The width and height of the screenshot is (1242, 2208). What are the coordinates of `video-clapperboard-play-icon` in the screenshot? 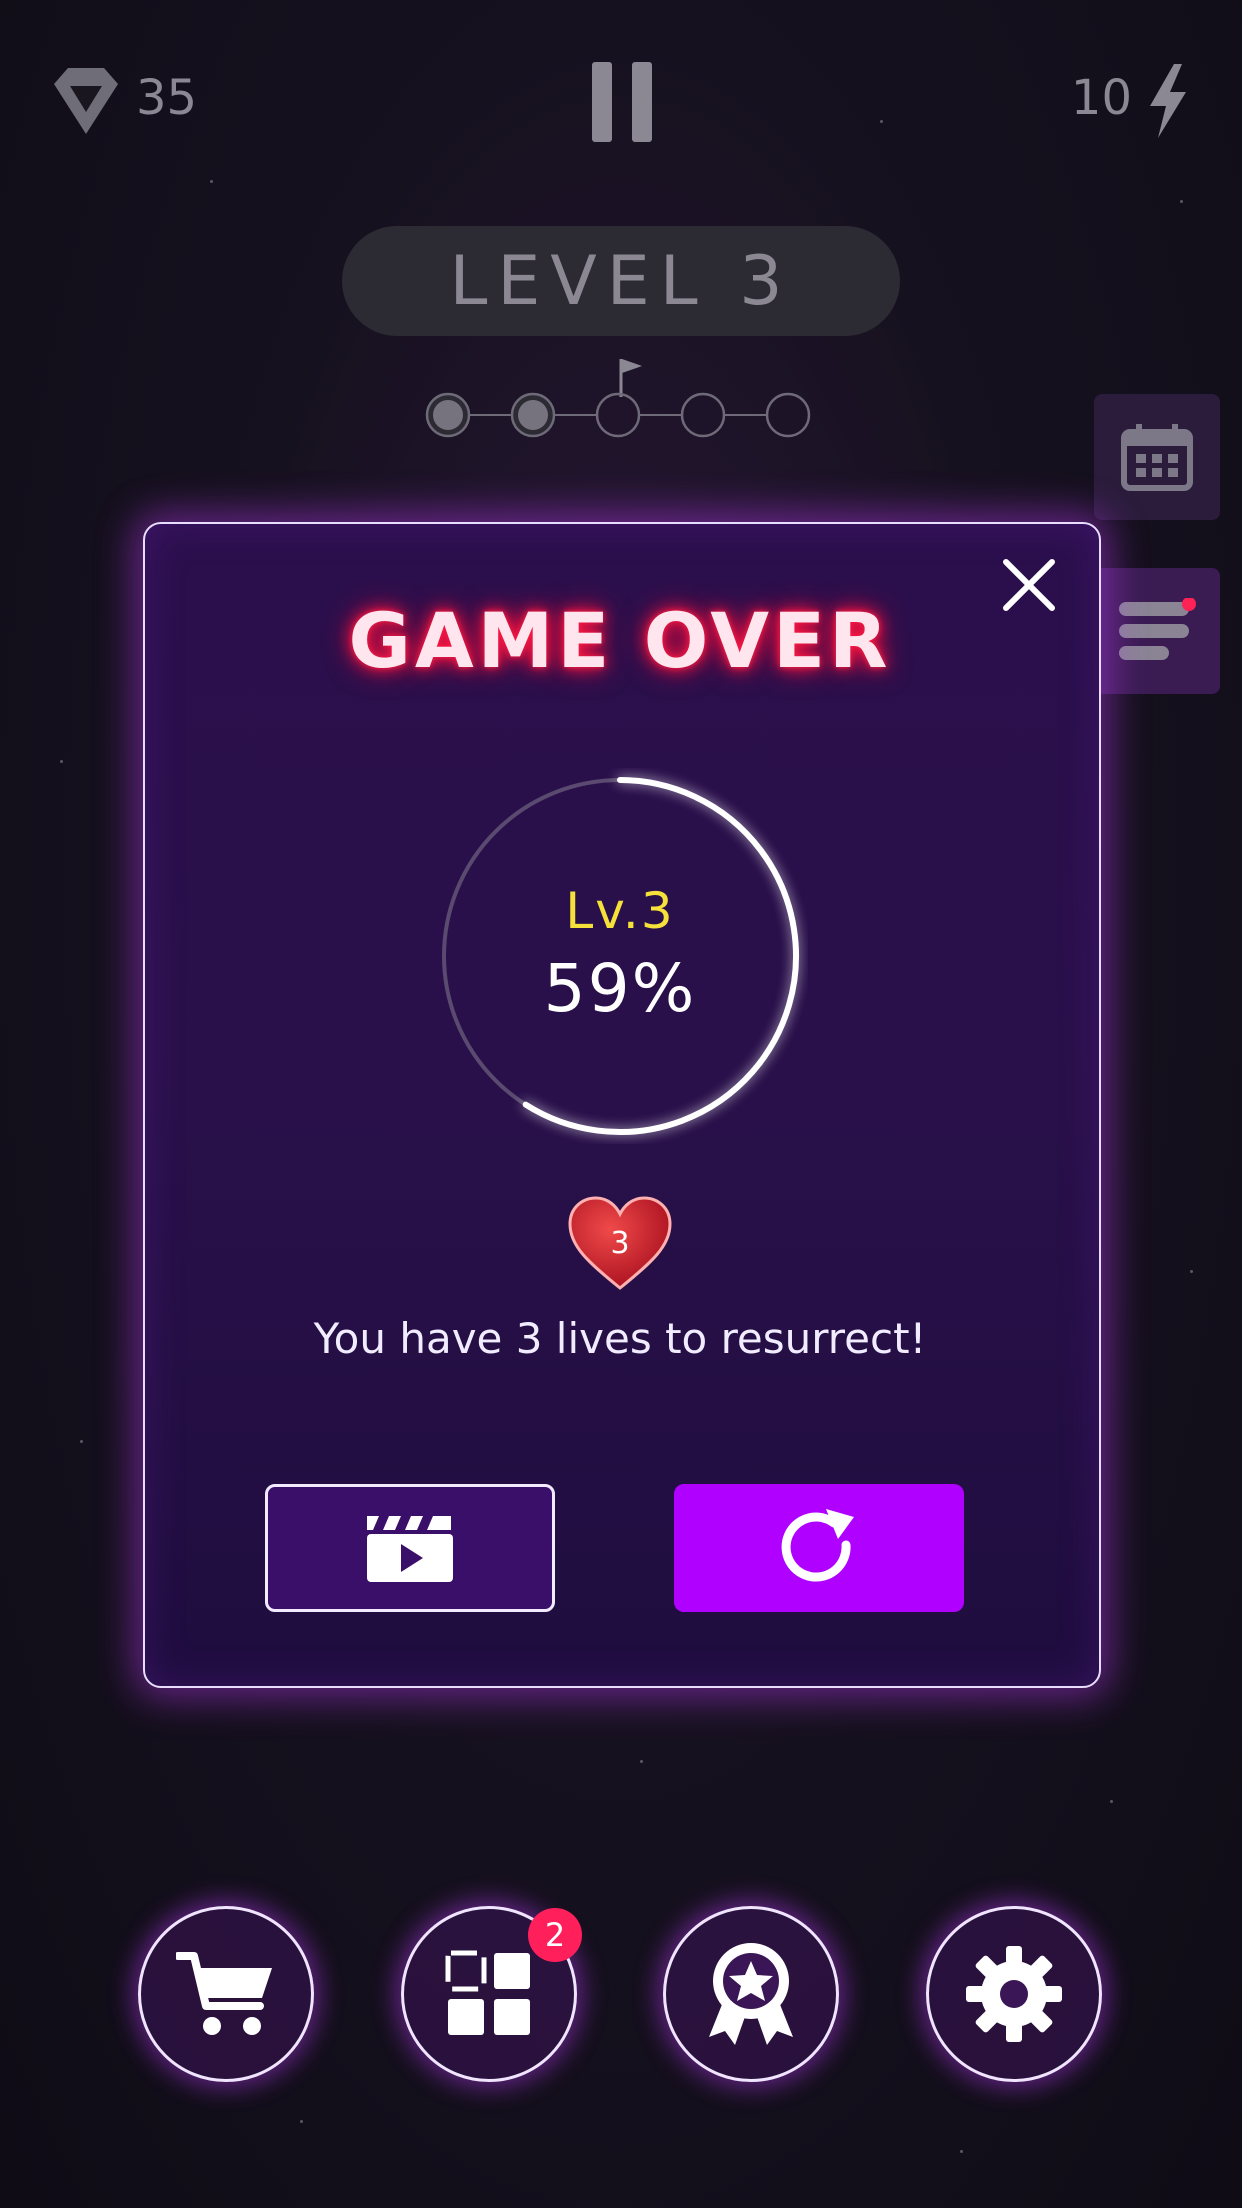 It's located at (410, 1549).